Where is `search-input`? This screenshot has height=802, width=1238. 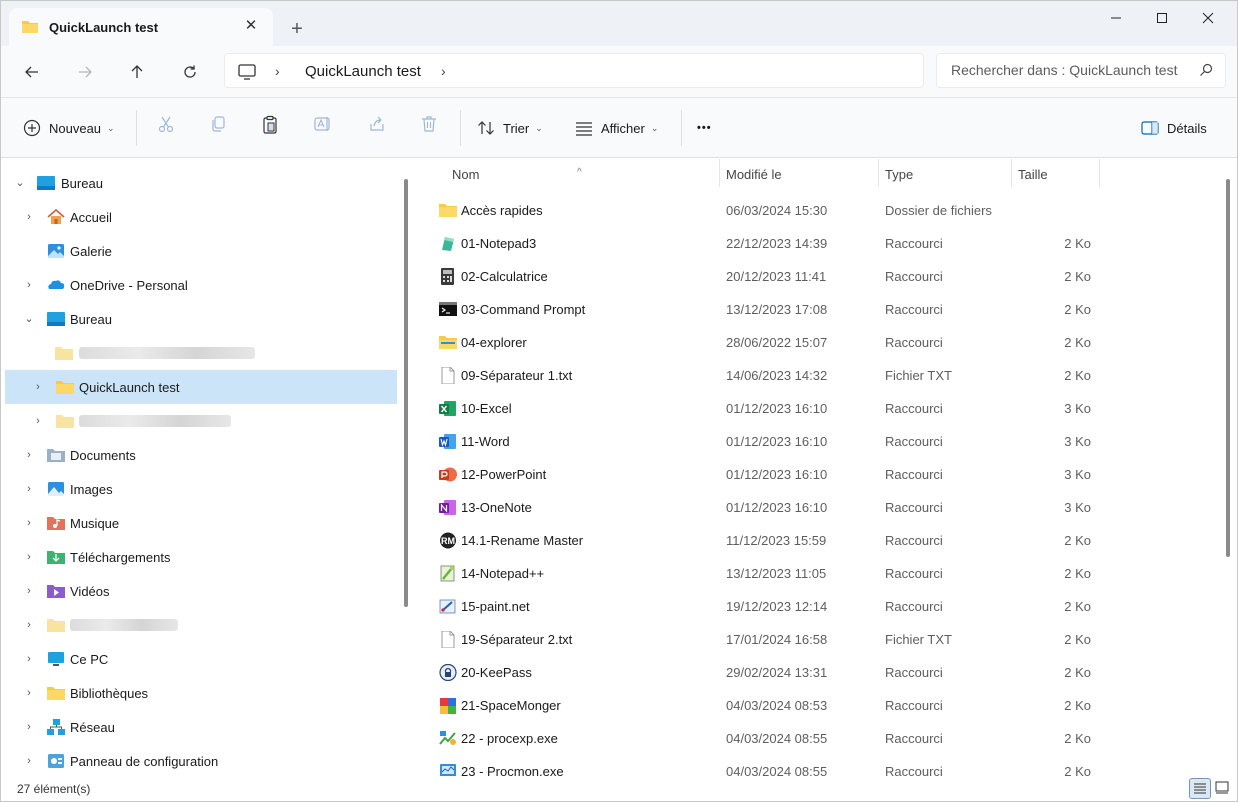
search-input is located at coordinates (1066, 70).